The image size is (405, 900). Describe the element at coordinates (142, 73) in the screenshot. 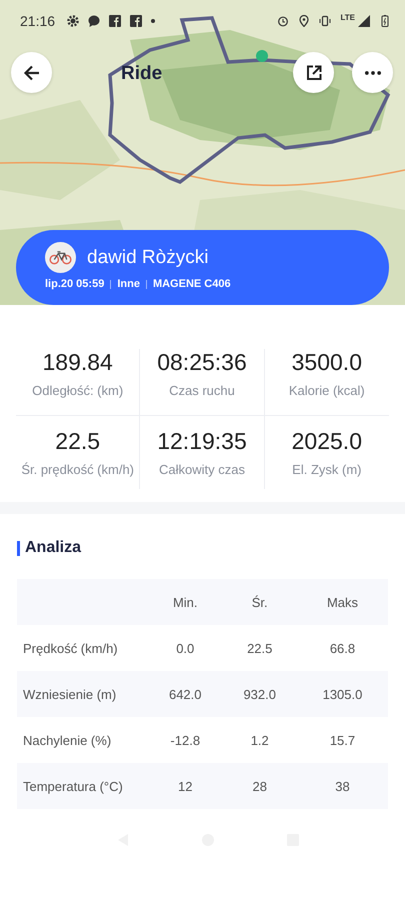

I see `page-title: Ride` at that location.